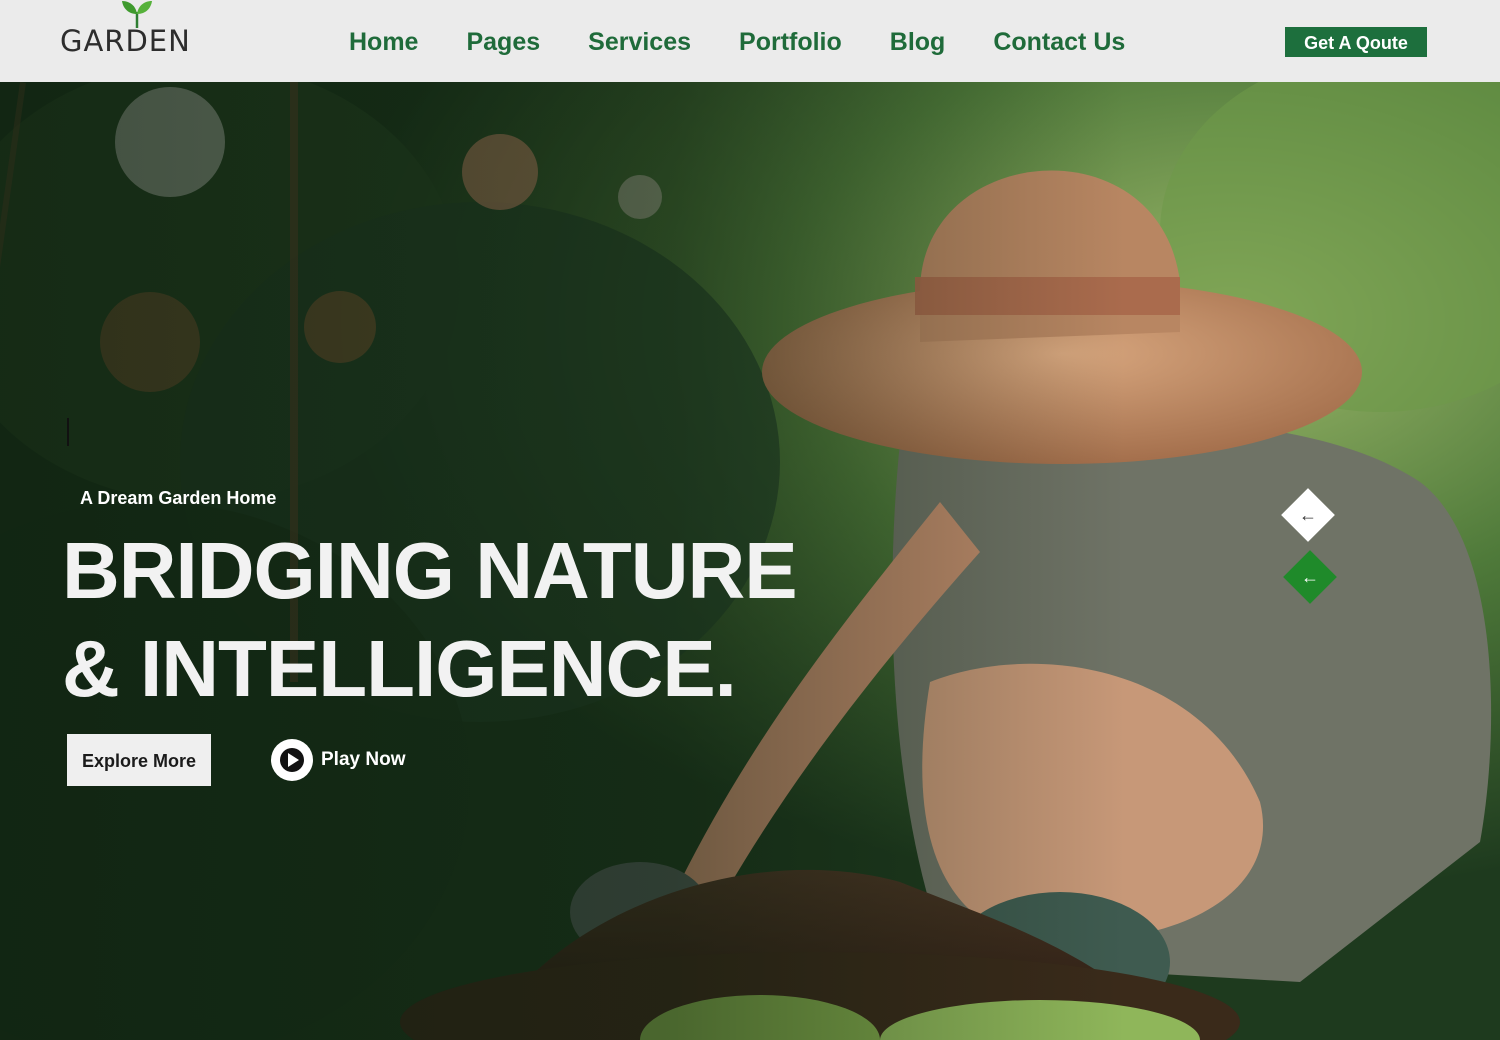 Image resolution: width=1500 pixels, height=1040 pixels. What do you see at coordinates (430, 570) in the screenshot?
I see `headline-line-1: BRIDGING NATURE` at bounding box center [430, 570].